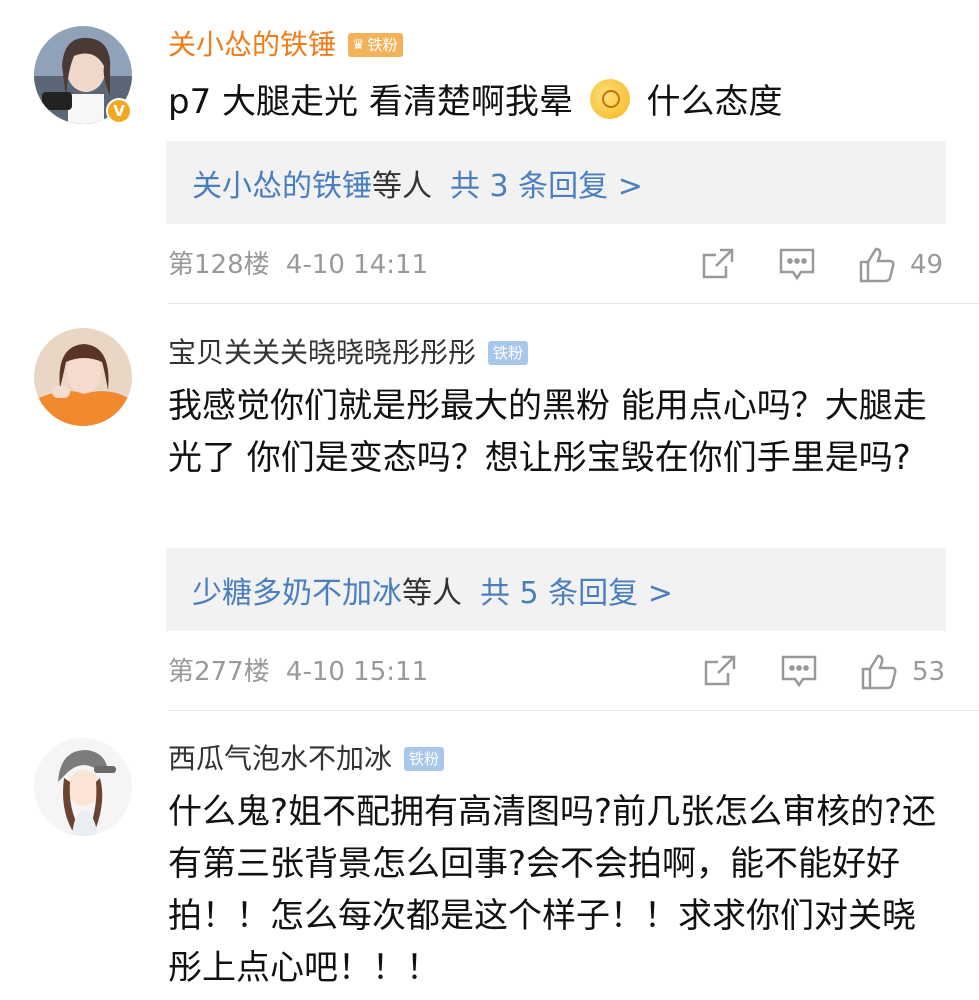  What do you see at coordinates (219, 672) in the screenshot?
I see `floor-number: 第277楼` at bounding box center [219, 672].